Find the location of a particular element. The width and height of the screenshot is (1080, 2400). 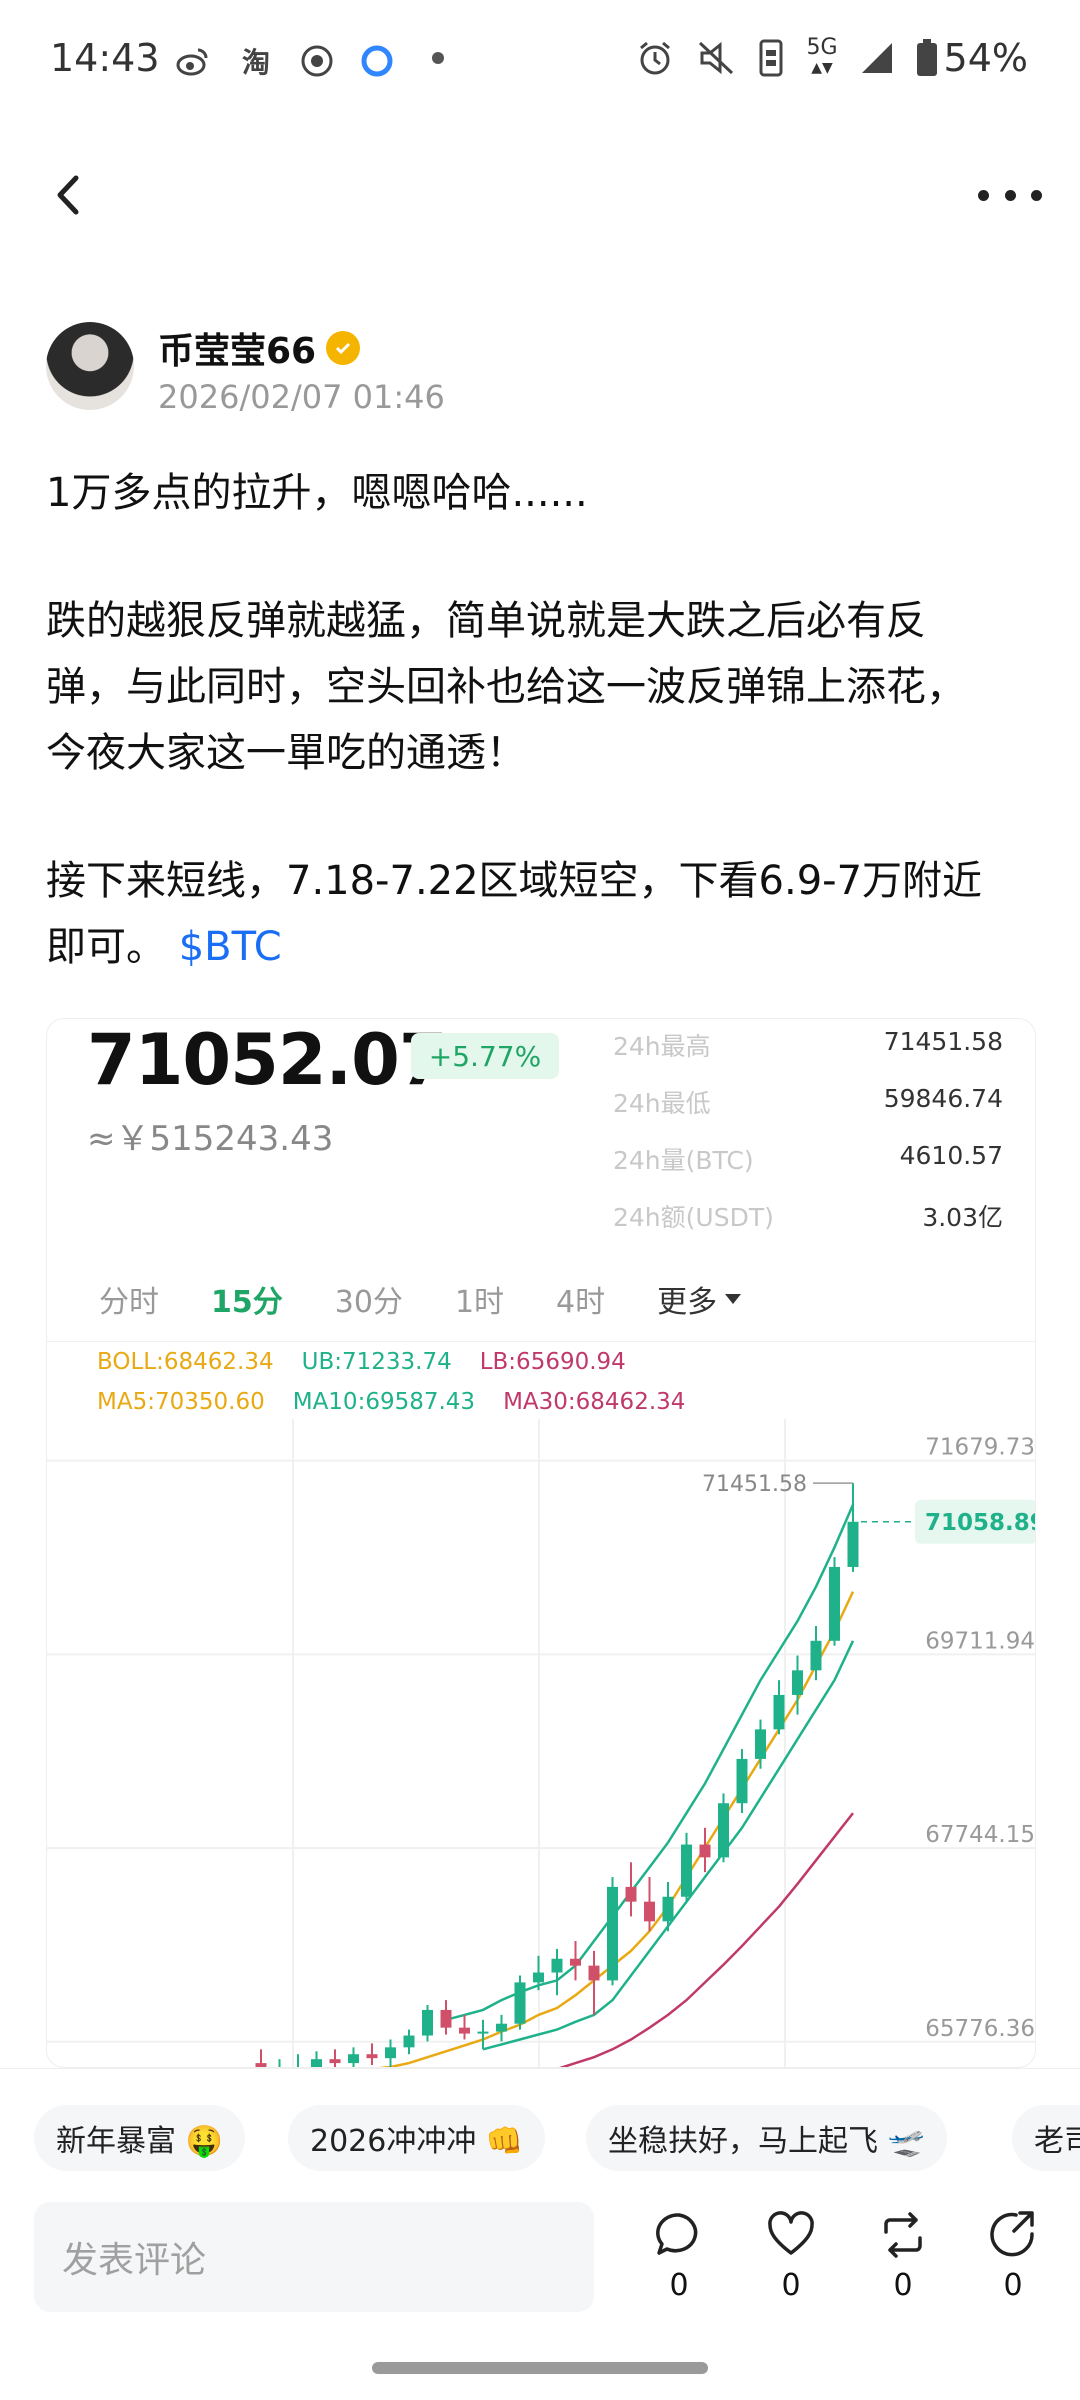

share-count: 0 is located at coordinates (1013, 2285).